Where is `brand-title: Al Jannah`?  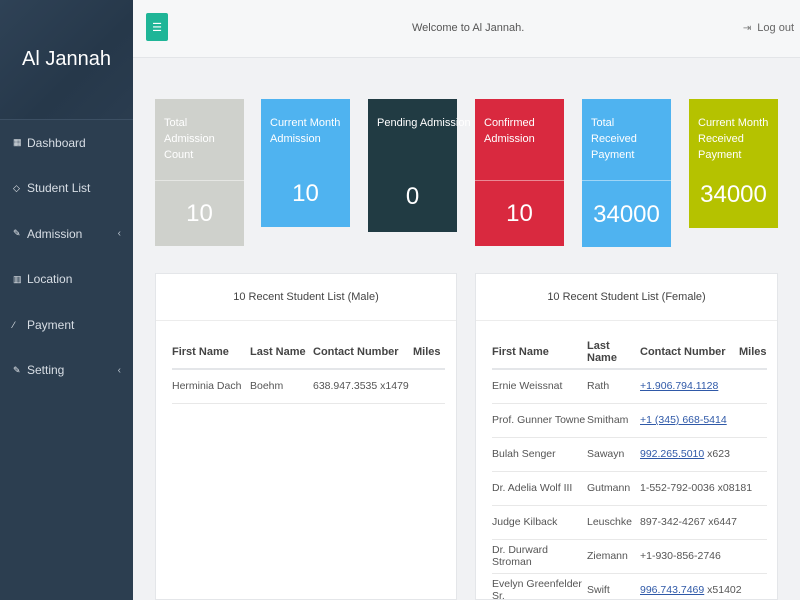
brand-title: Al Jannah is located at coordinates (66, 60).